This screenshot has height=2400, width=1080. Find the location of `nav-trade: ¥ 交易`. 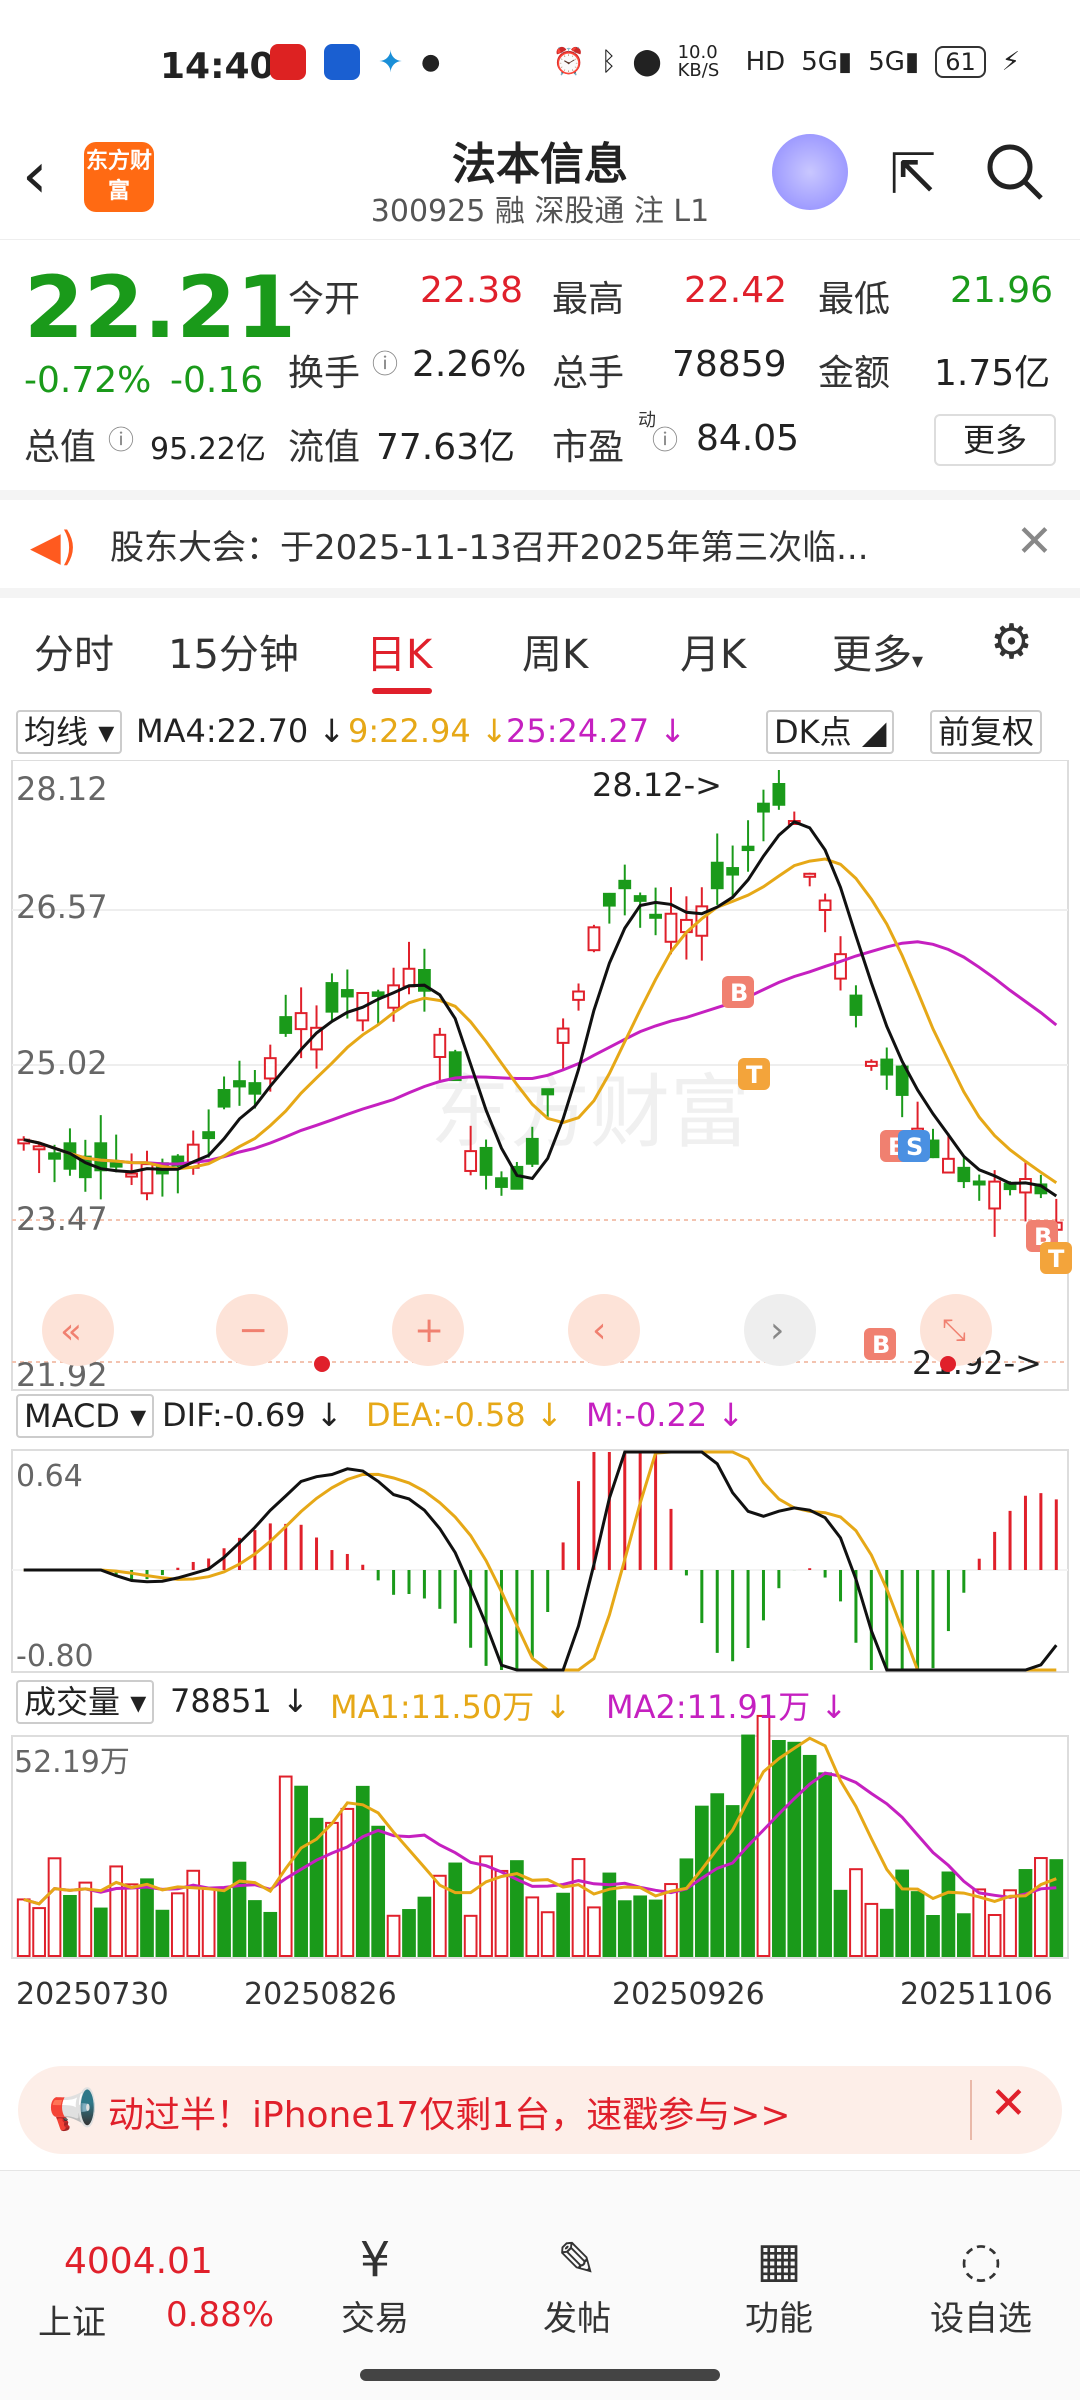

nav-trade: ¥ 交易 is located at coordinates (375, 2284).